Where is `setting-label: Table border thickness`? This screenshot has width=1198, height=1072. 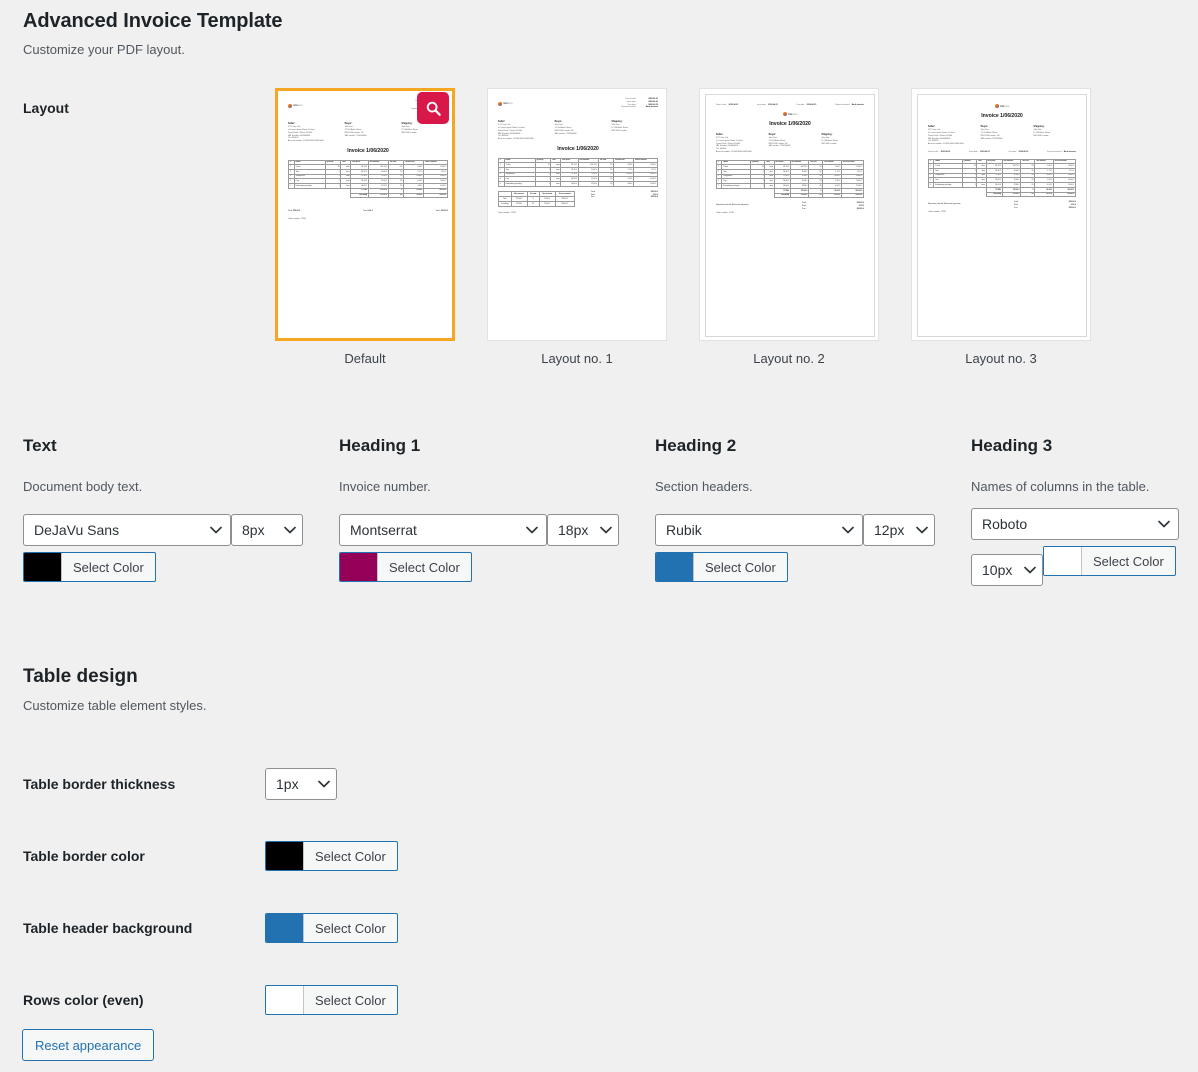
setting-label: Table border thickness is located at coordinates (99, 784).